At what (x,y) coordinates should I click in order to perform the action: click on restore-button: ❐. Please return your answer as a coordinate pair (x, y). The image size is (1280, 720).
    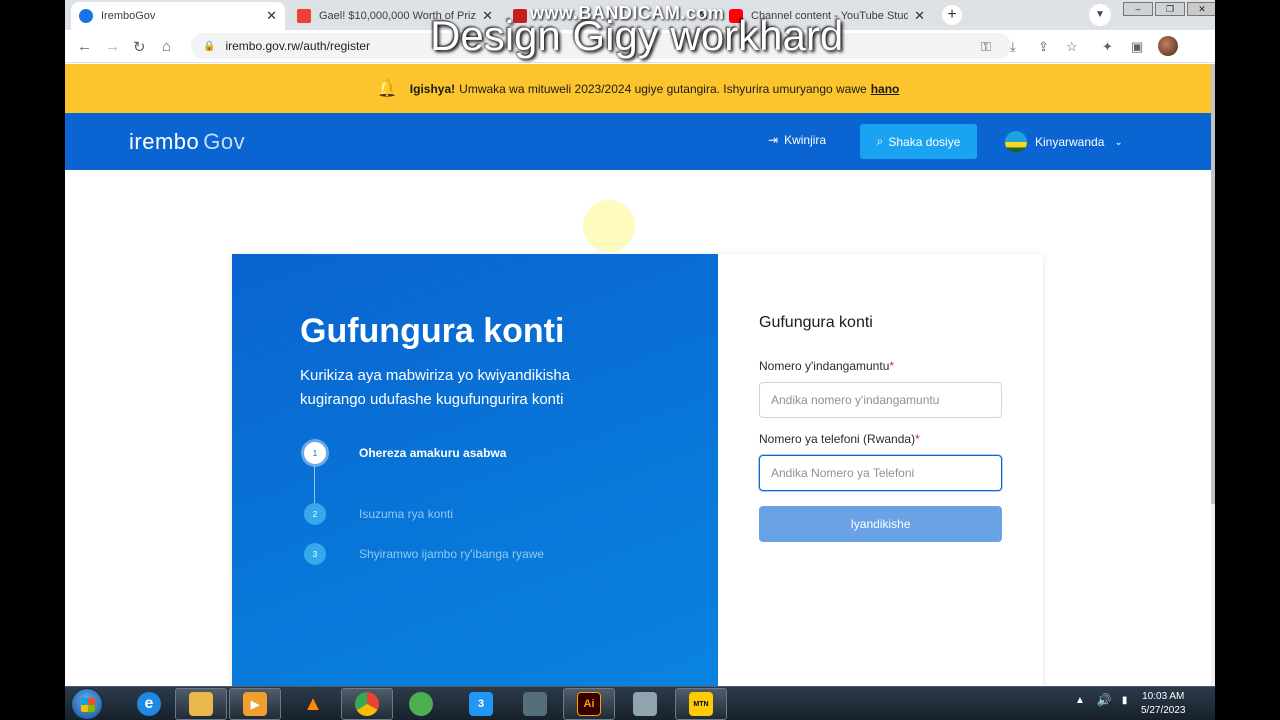
    Looking at the image, I should click on (1170, 9).